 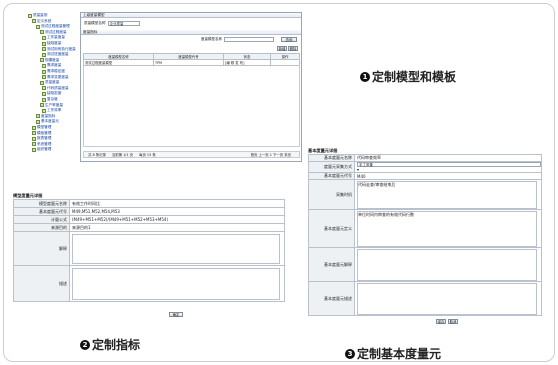 I want to click on tree-item: 生产率度量, so click(x=51, y=105).